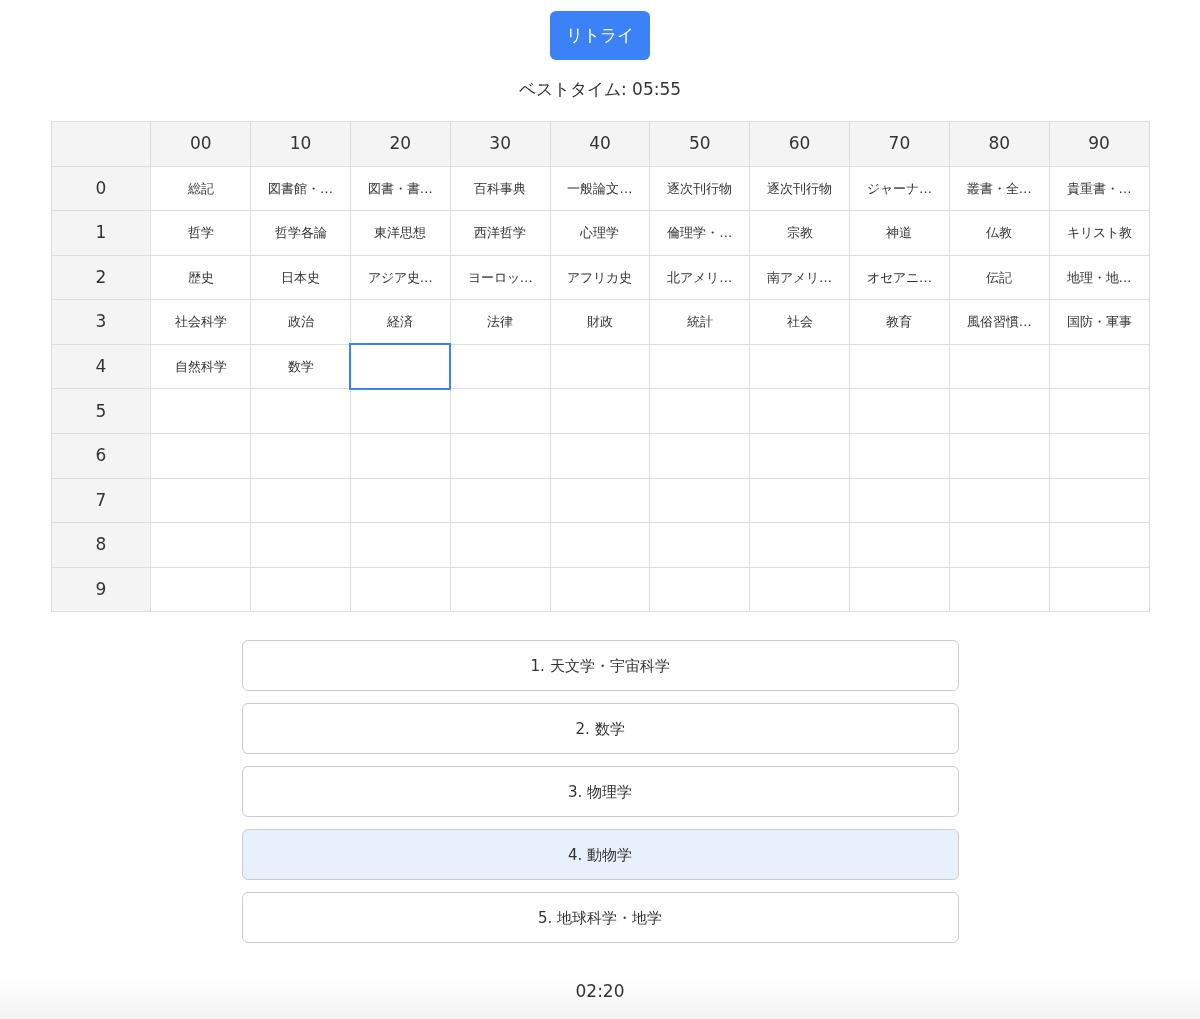 Image resolution: width=1200 pixels, height=1019 pixels. I want to click on table-cell: 社会科学, so click(200, 322).